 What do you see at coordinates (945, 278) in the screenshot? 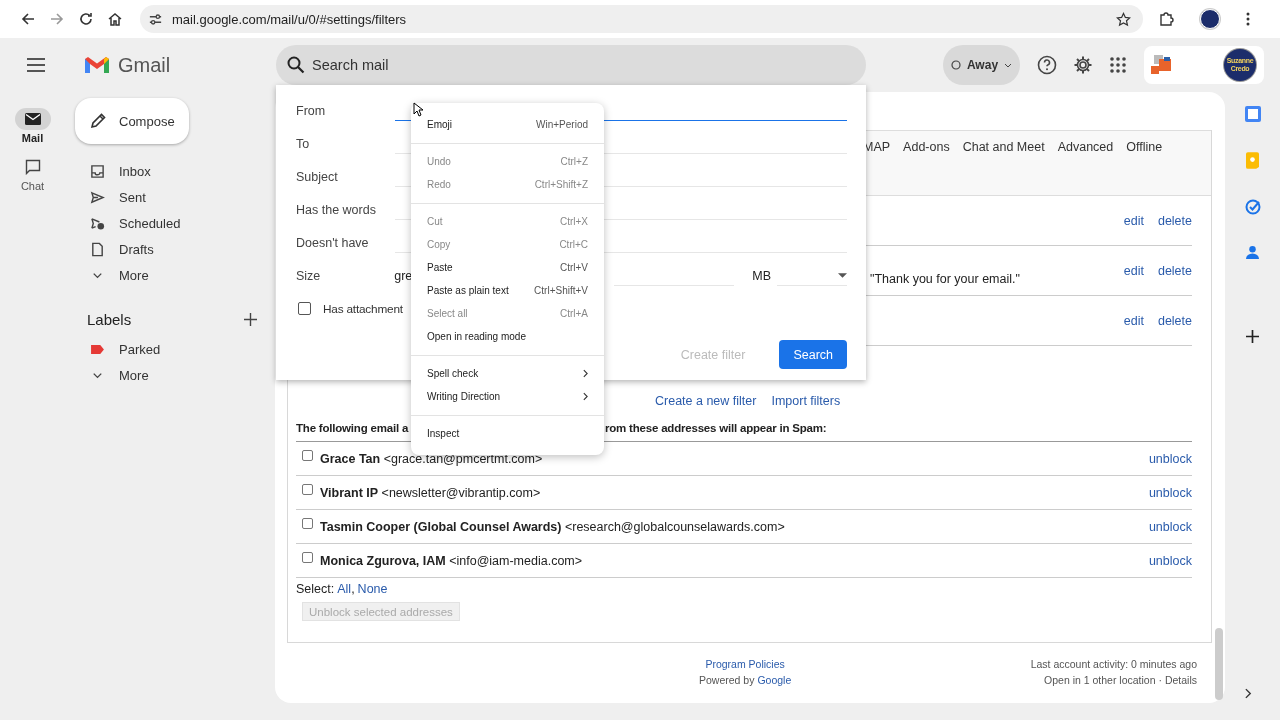
I see `filter-criteria: "Thank you for your email."` at bounding box center [945, 278].